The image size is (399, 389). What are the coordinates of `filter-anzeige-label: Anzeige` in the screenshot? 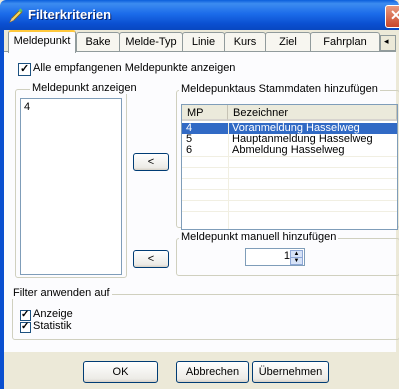 It's located at (53, 314).